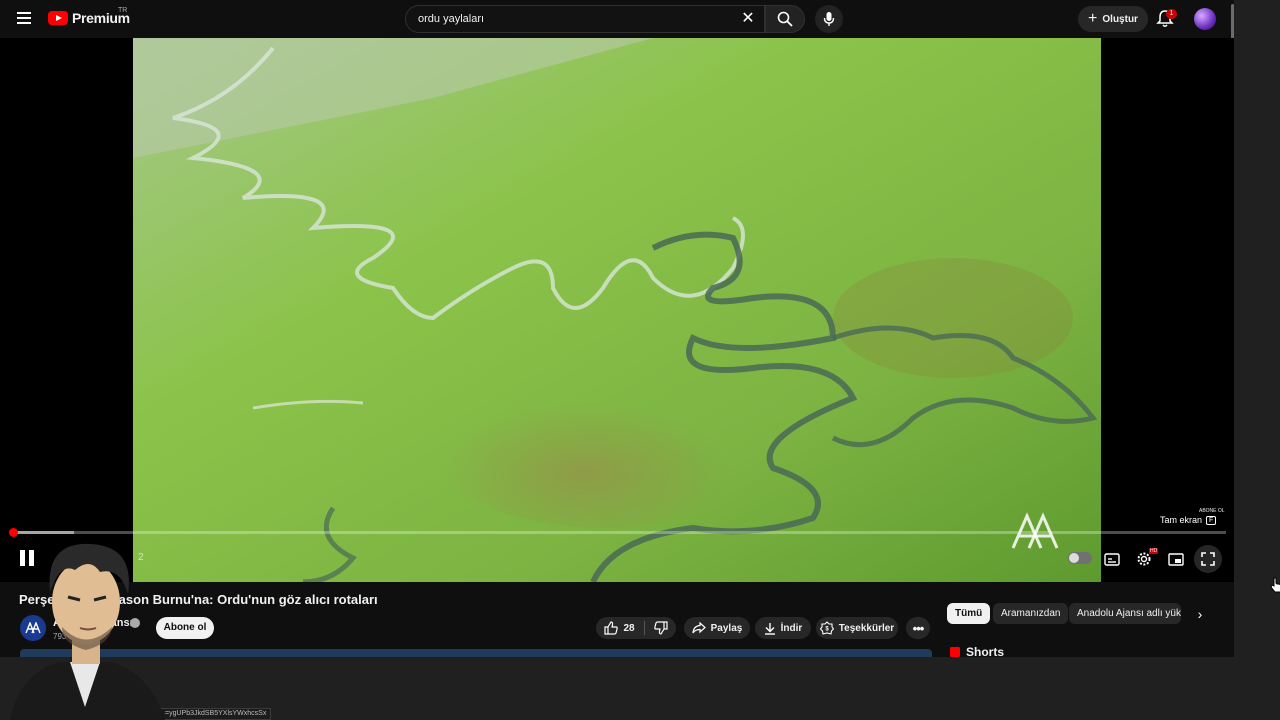 The image size is (1280, 720). I want to click on download-button: İndir, so click(783, 628).